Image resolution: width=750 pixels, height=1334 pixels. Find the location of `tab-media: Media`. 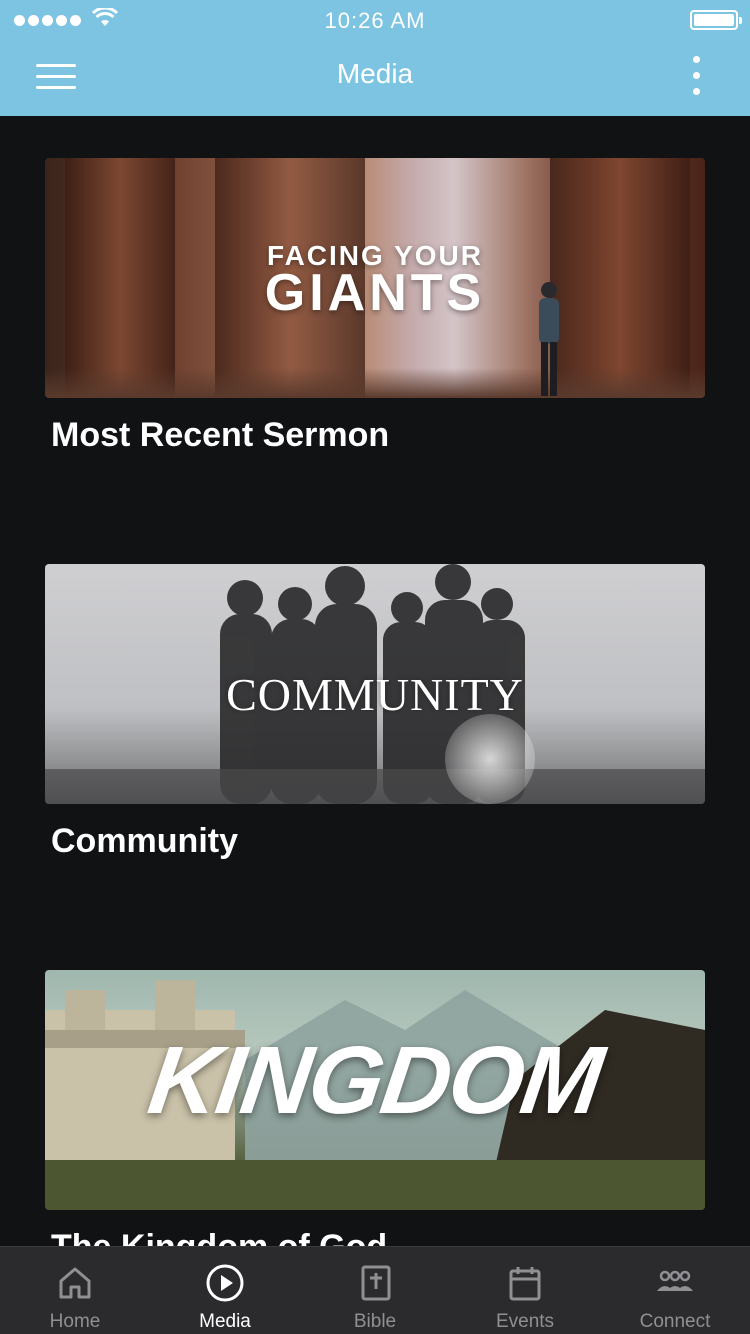

tab-media: Media is located at coordinates (225, 1290).